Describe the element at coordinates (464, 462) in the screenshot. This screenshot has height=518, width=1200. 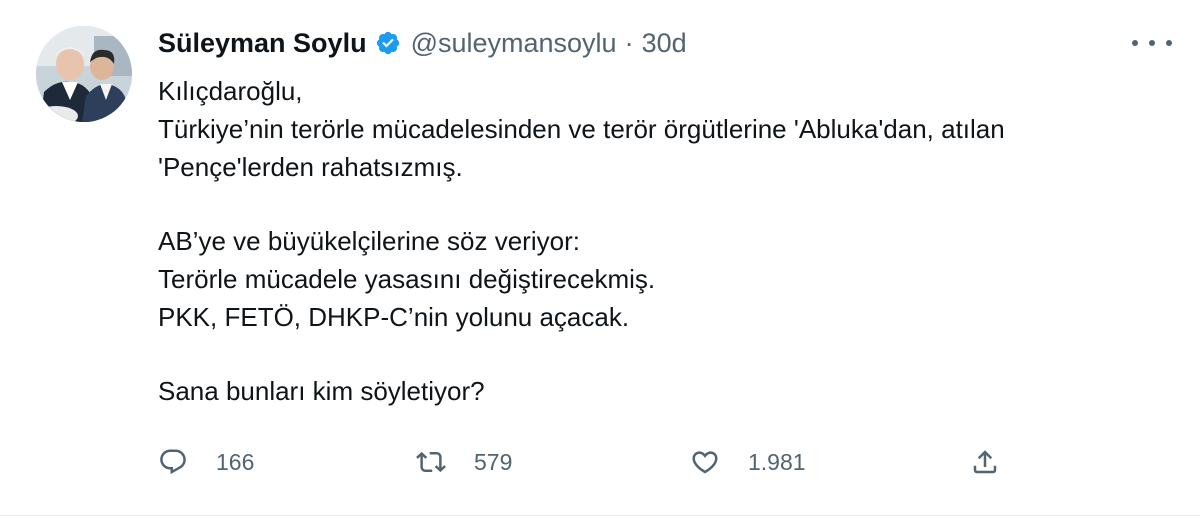
I see `retweet-button: 579` at that location.